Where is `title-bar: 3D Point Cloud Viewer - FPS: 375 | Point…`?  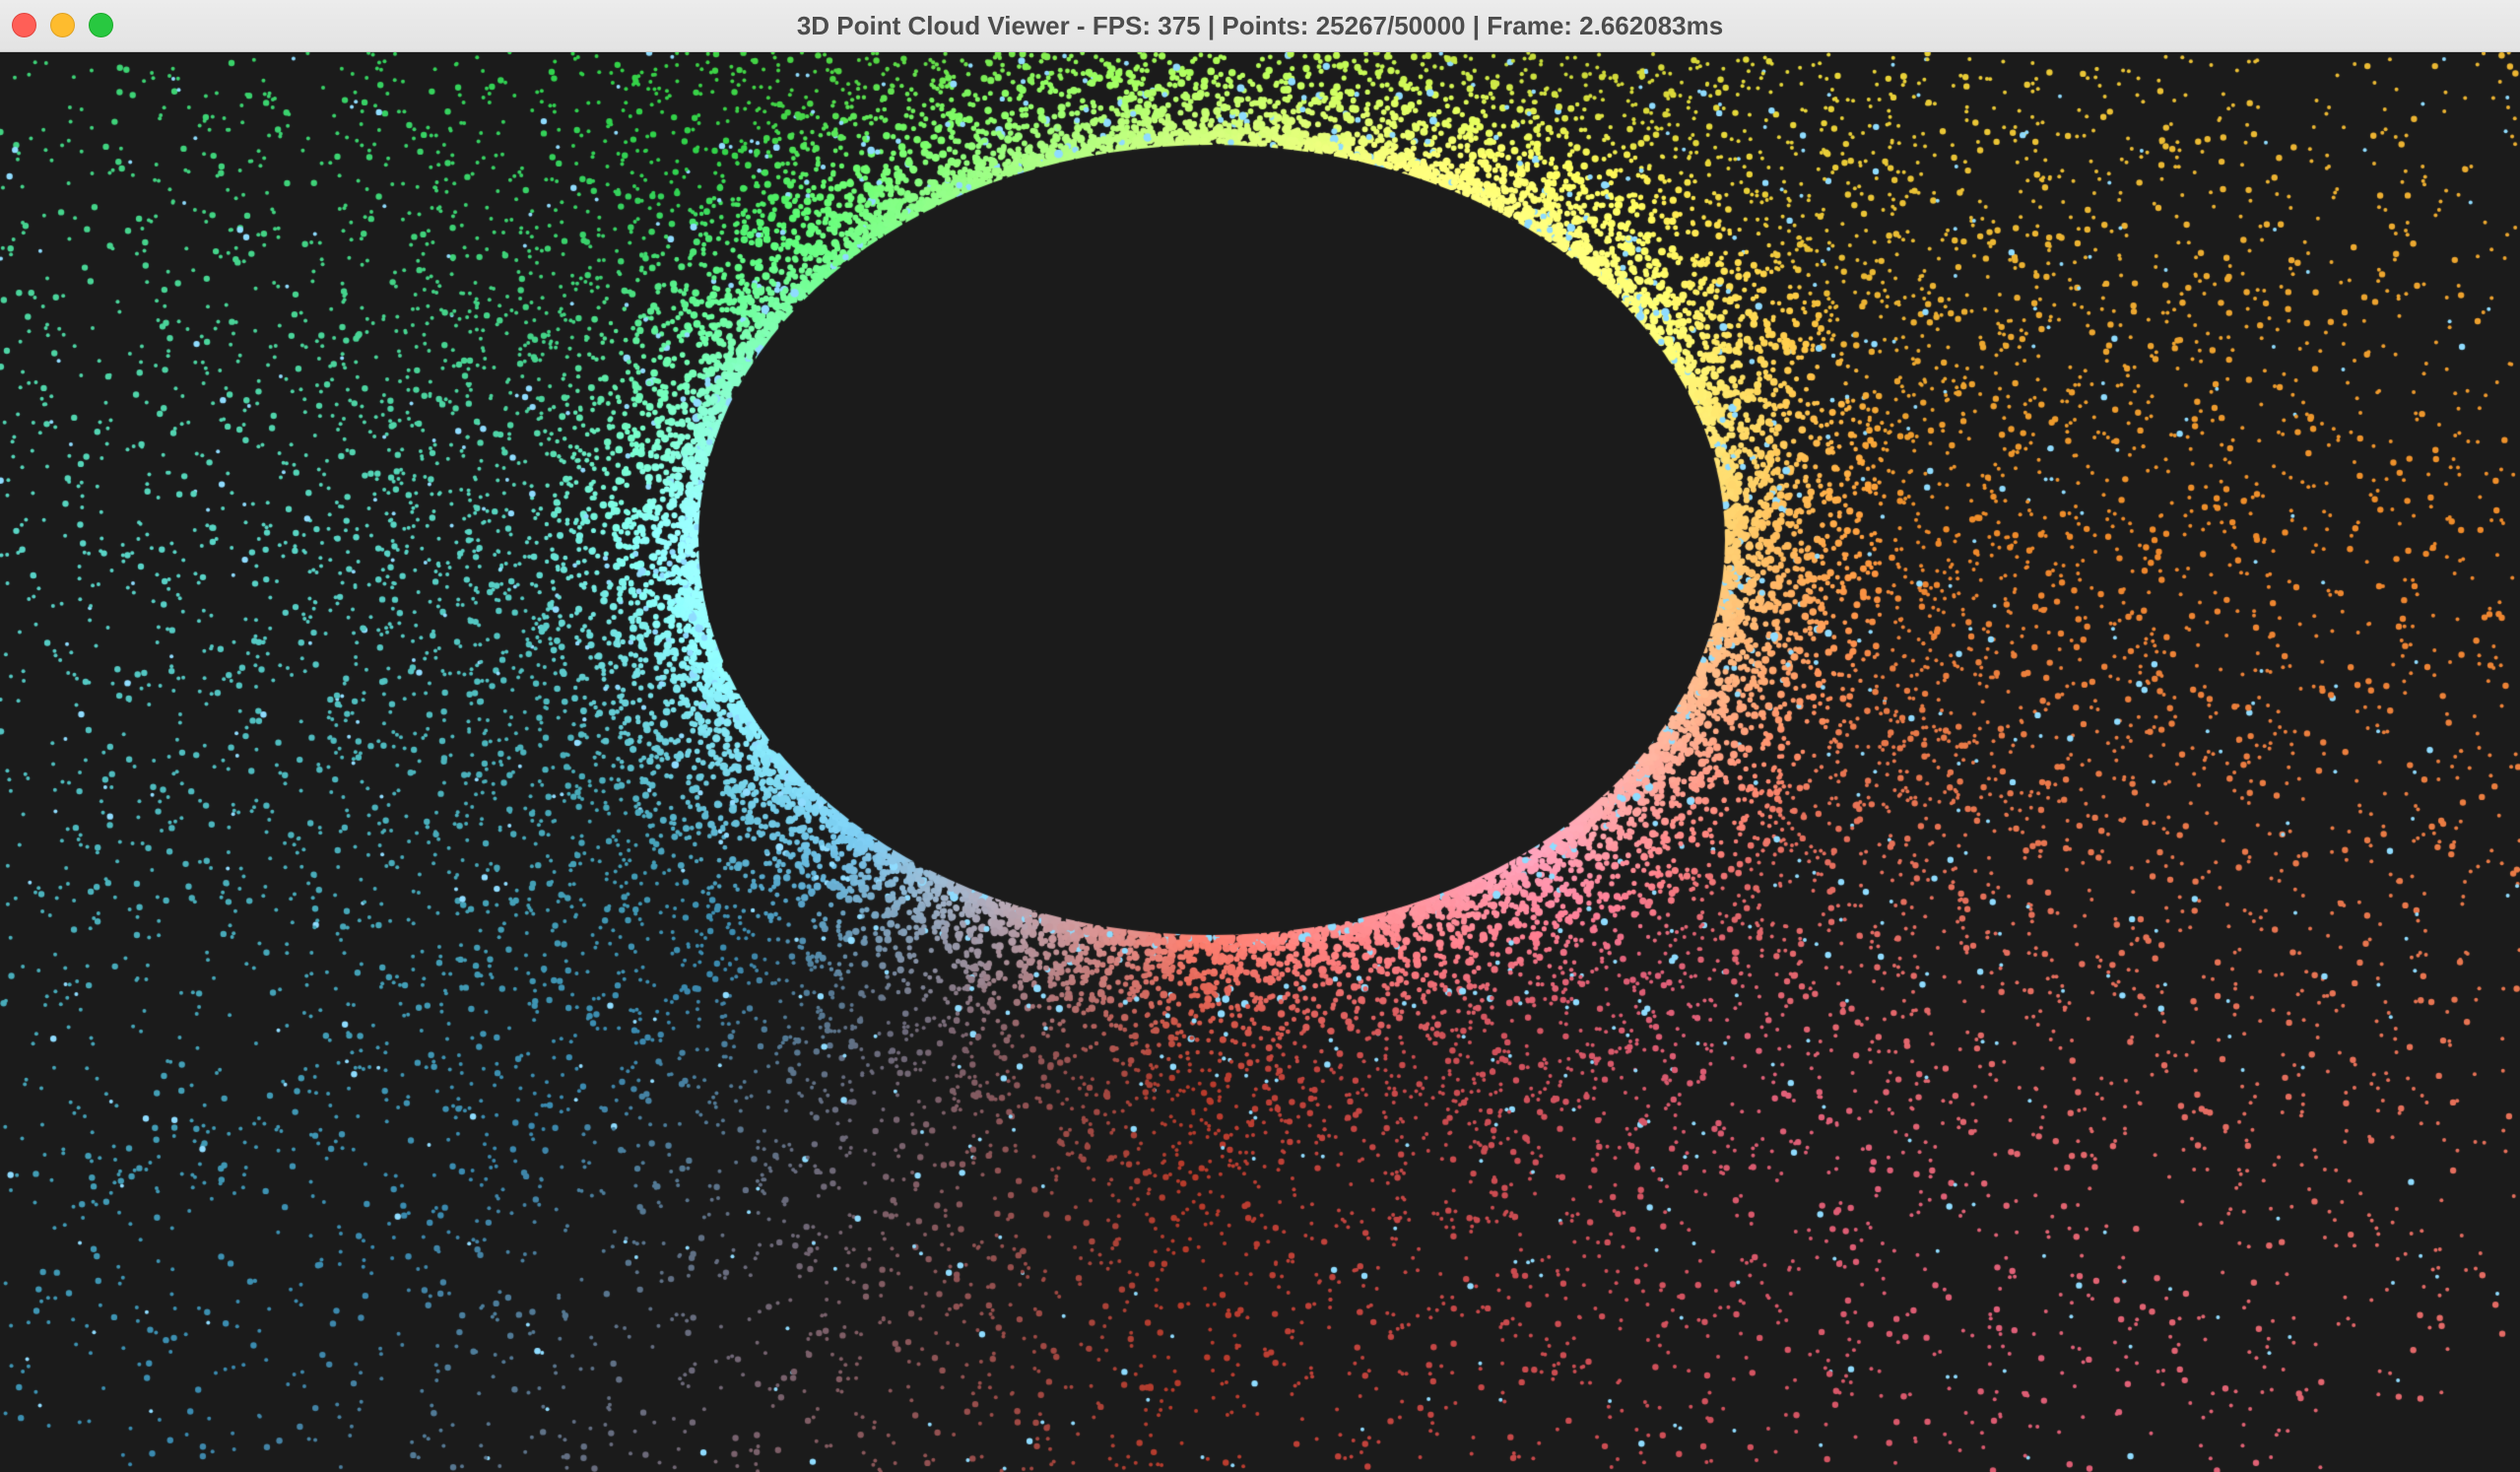 title-bar: 3D Point Cloud Viewer - FPS: 375 | Point… is located at coordinates (1260, 26).